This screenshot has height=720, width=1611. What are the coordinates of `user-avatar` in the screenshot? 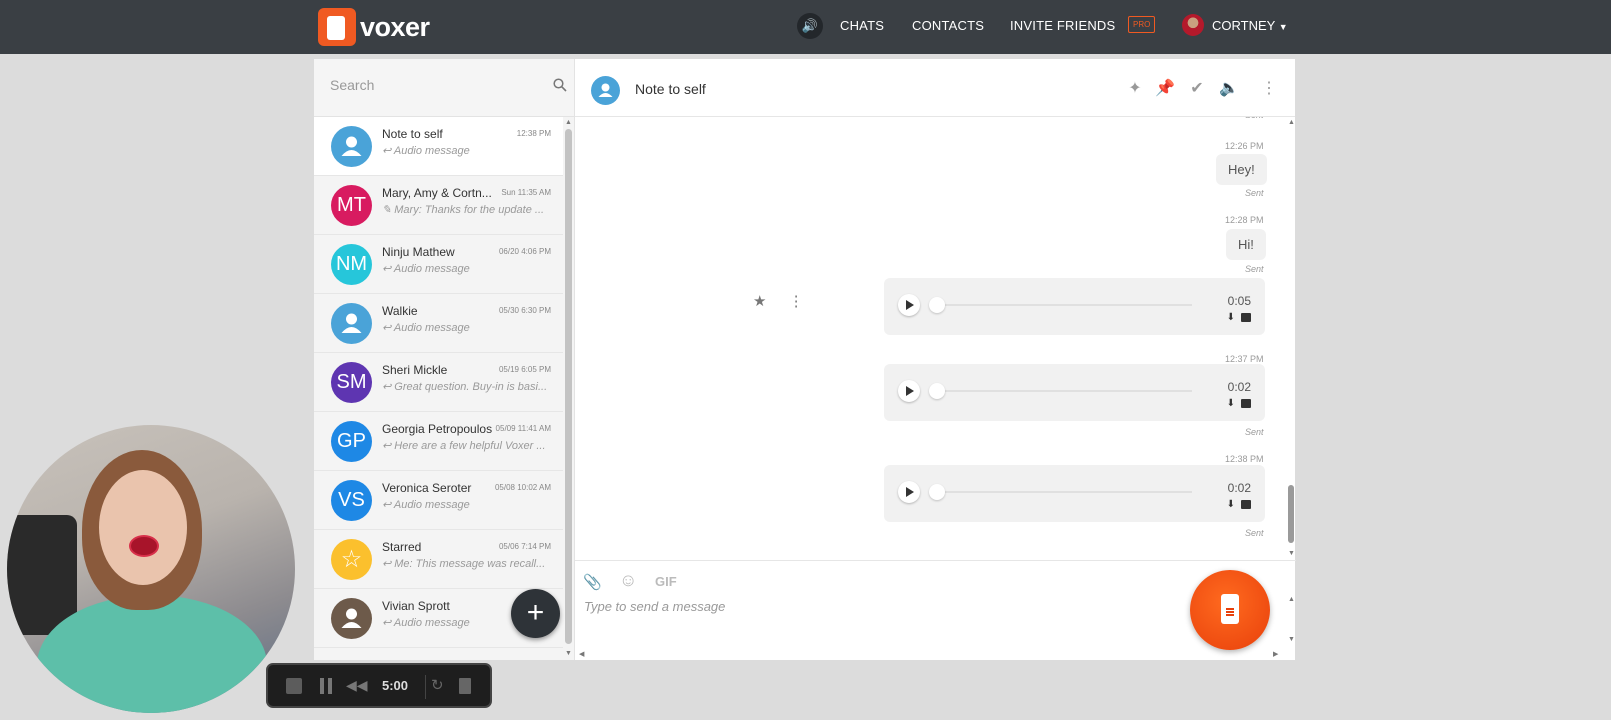 It's located at (1193, 25).